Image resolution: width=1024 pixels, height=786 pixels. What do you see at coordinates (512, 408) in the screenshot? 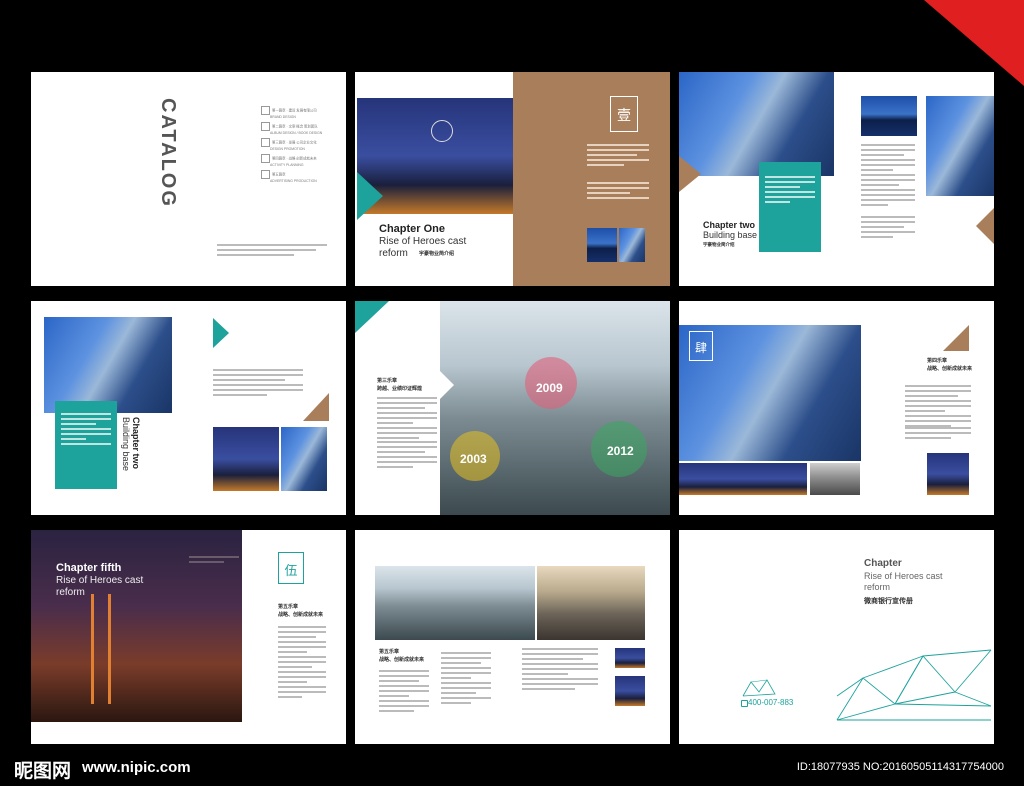
I see `spread-timeline: 第三乐章 跨越、业绩印证辉煌 2009 2003 2012` at bounding box center [512, 408].